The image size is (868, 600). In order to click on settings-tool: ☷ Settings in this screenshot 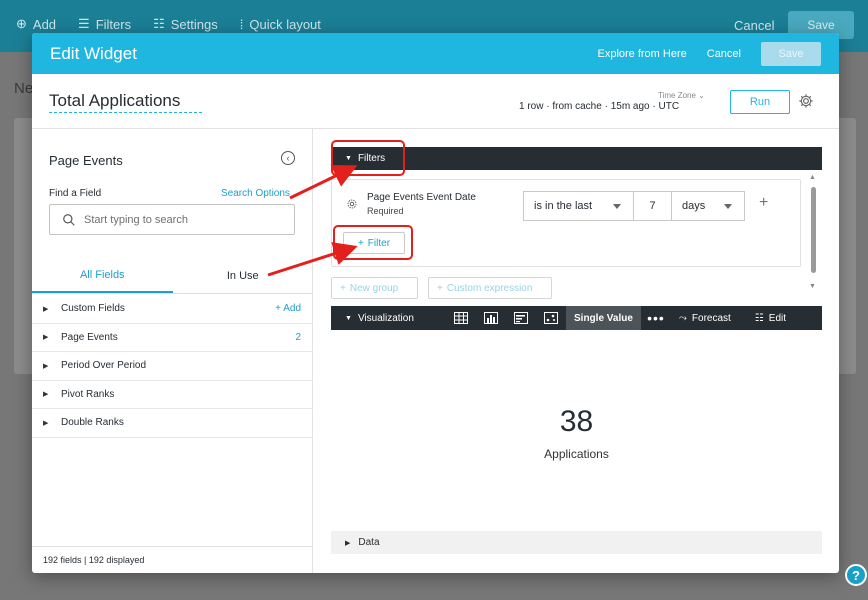, I will do `click(185, 24)`.